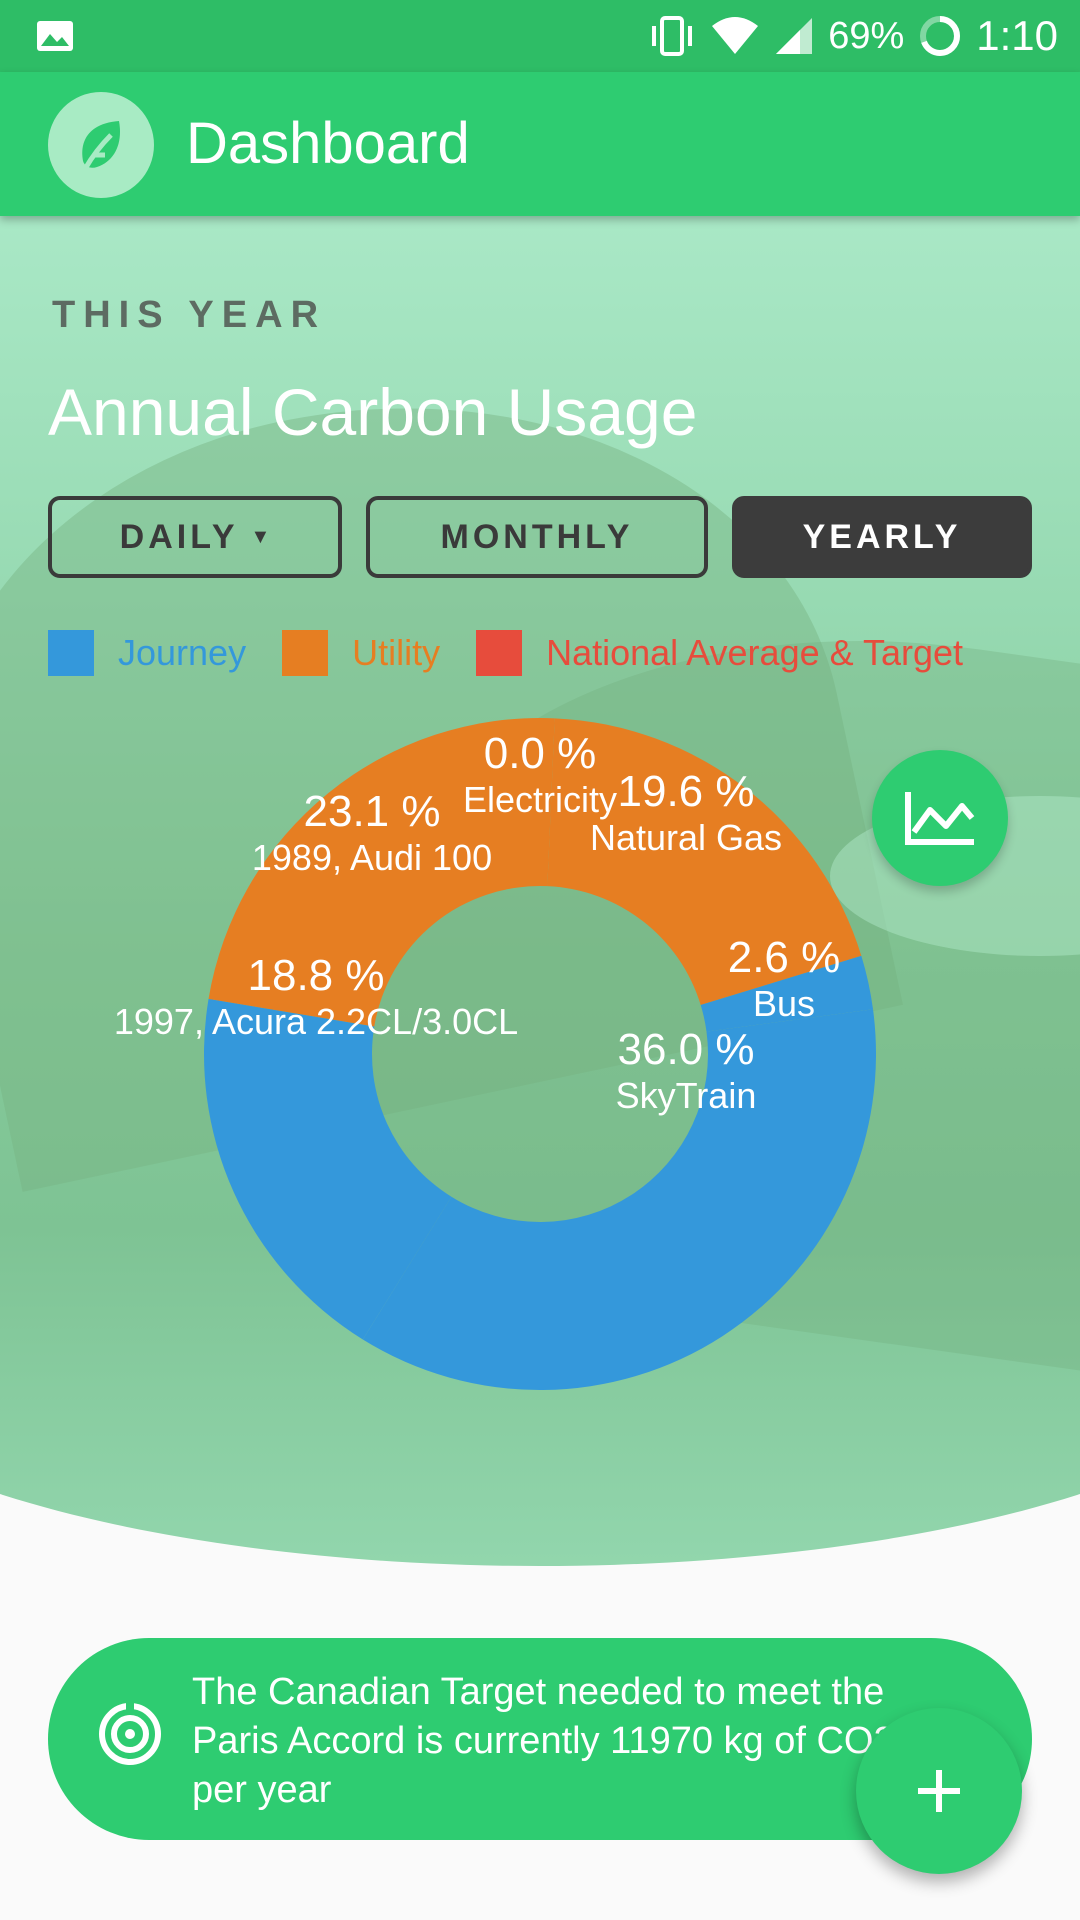  I want to click on battery-percent: 69%, so click(866, 35).